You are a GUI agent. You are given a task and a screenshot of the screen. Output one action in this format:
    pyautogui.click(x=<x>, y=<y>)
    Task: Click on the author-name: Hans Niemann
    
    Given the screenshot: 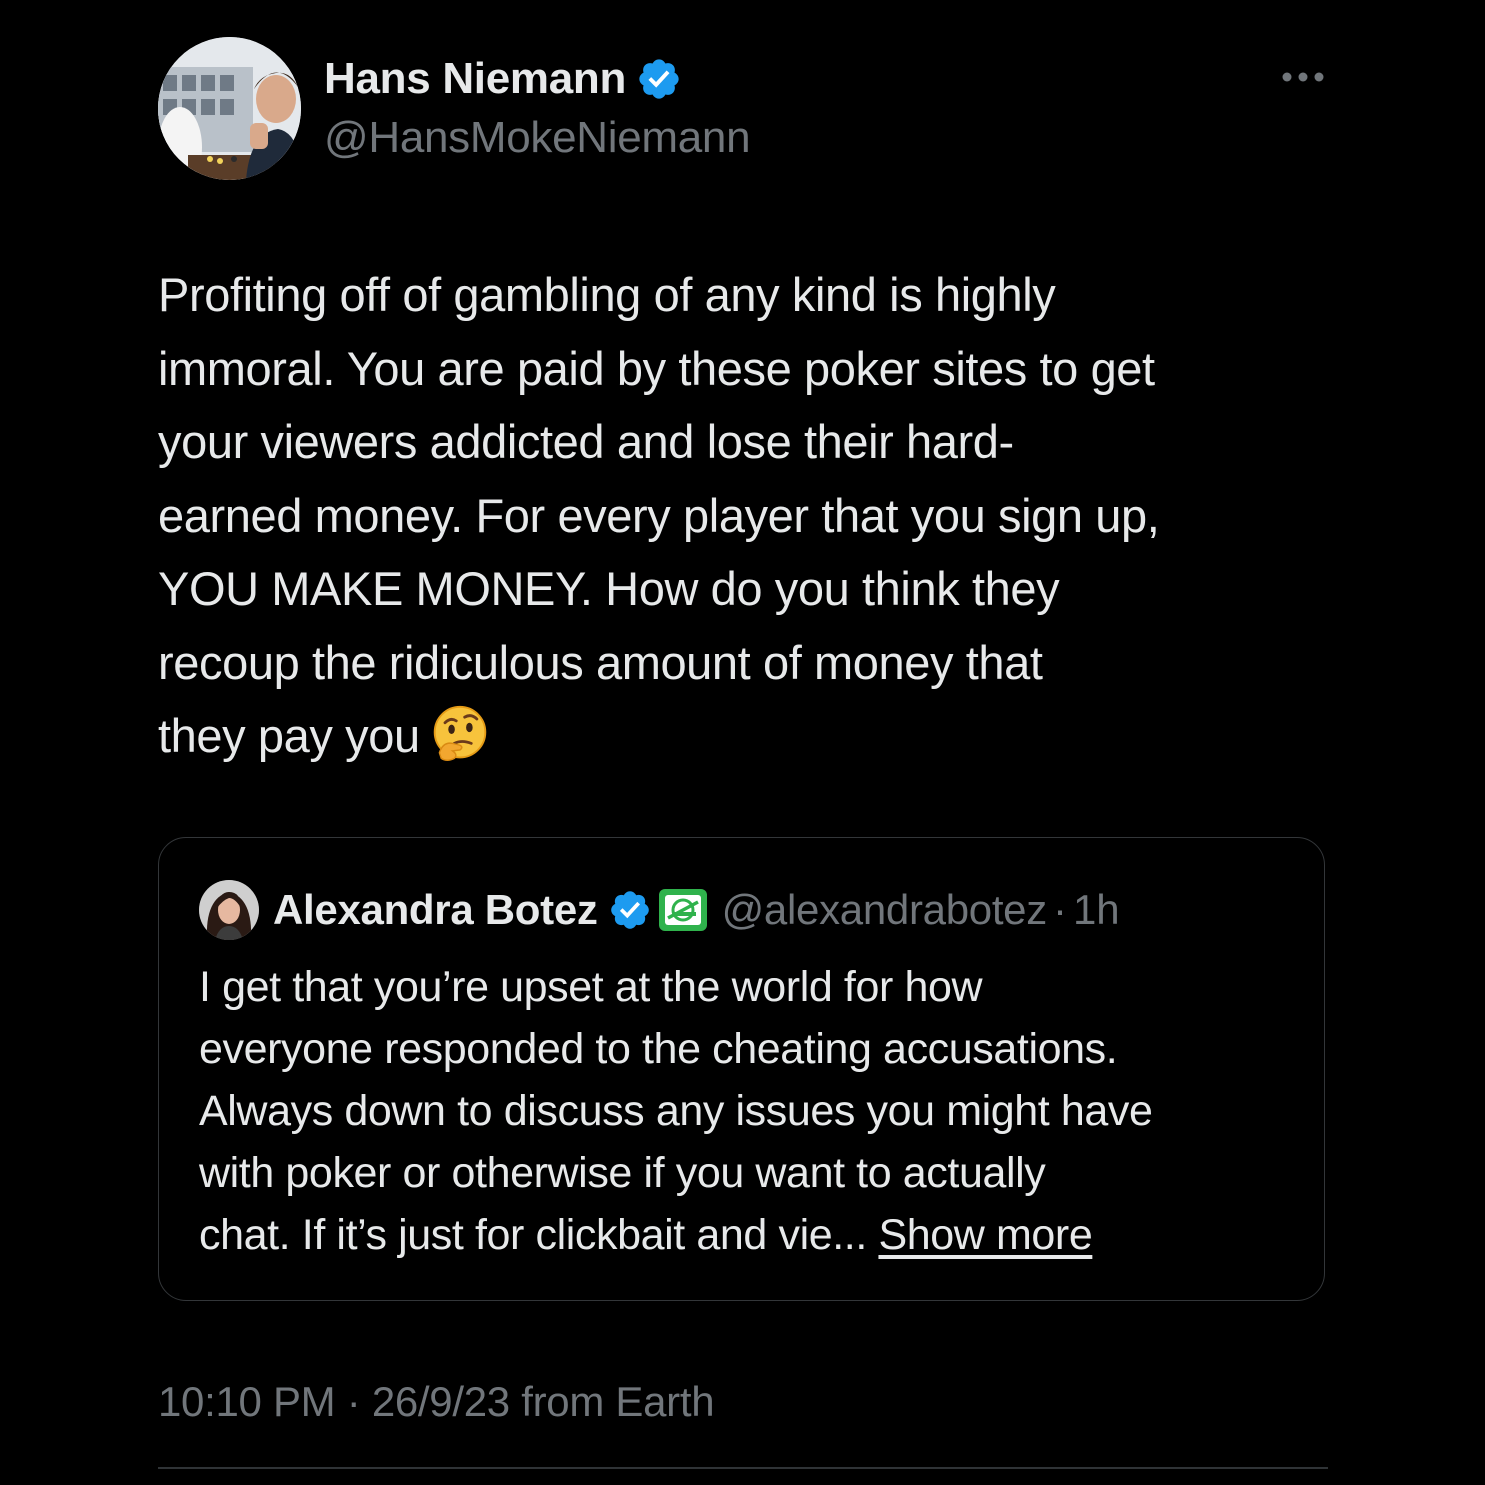 What is the action you would take?
    pyautogui.click(x=475, y=79)
    